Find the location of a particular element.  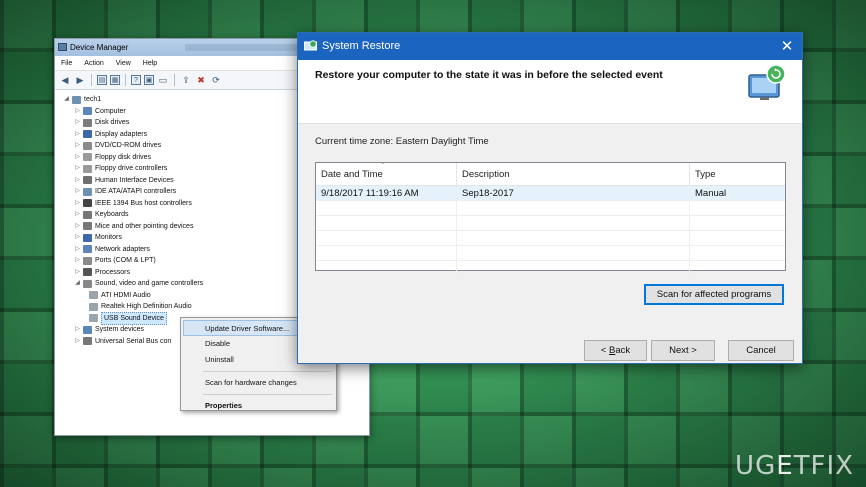

watermark-logo: UGETFIX is located at coordinates (794, 466).